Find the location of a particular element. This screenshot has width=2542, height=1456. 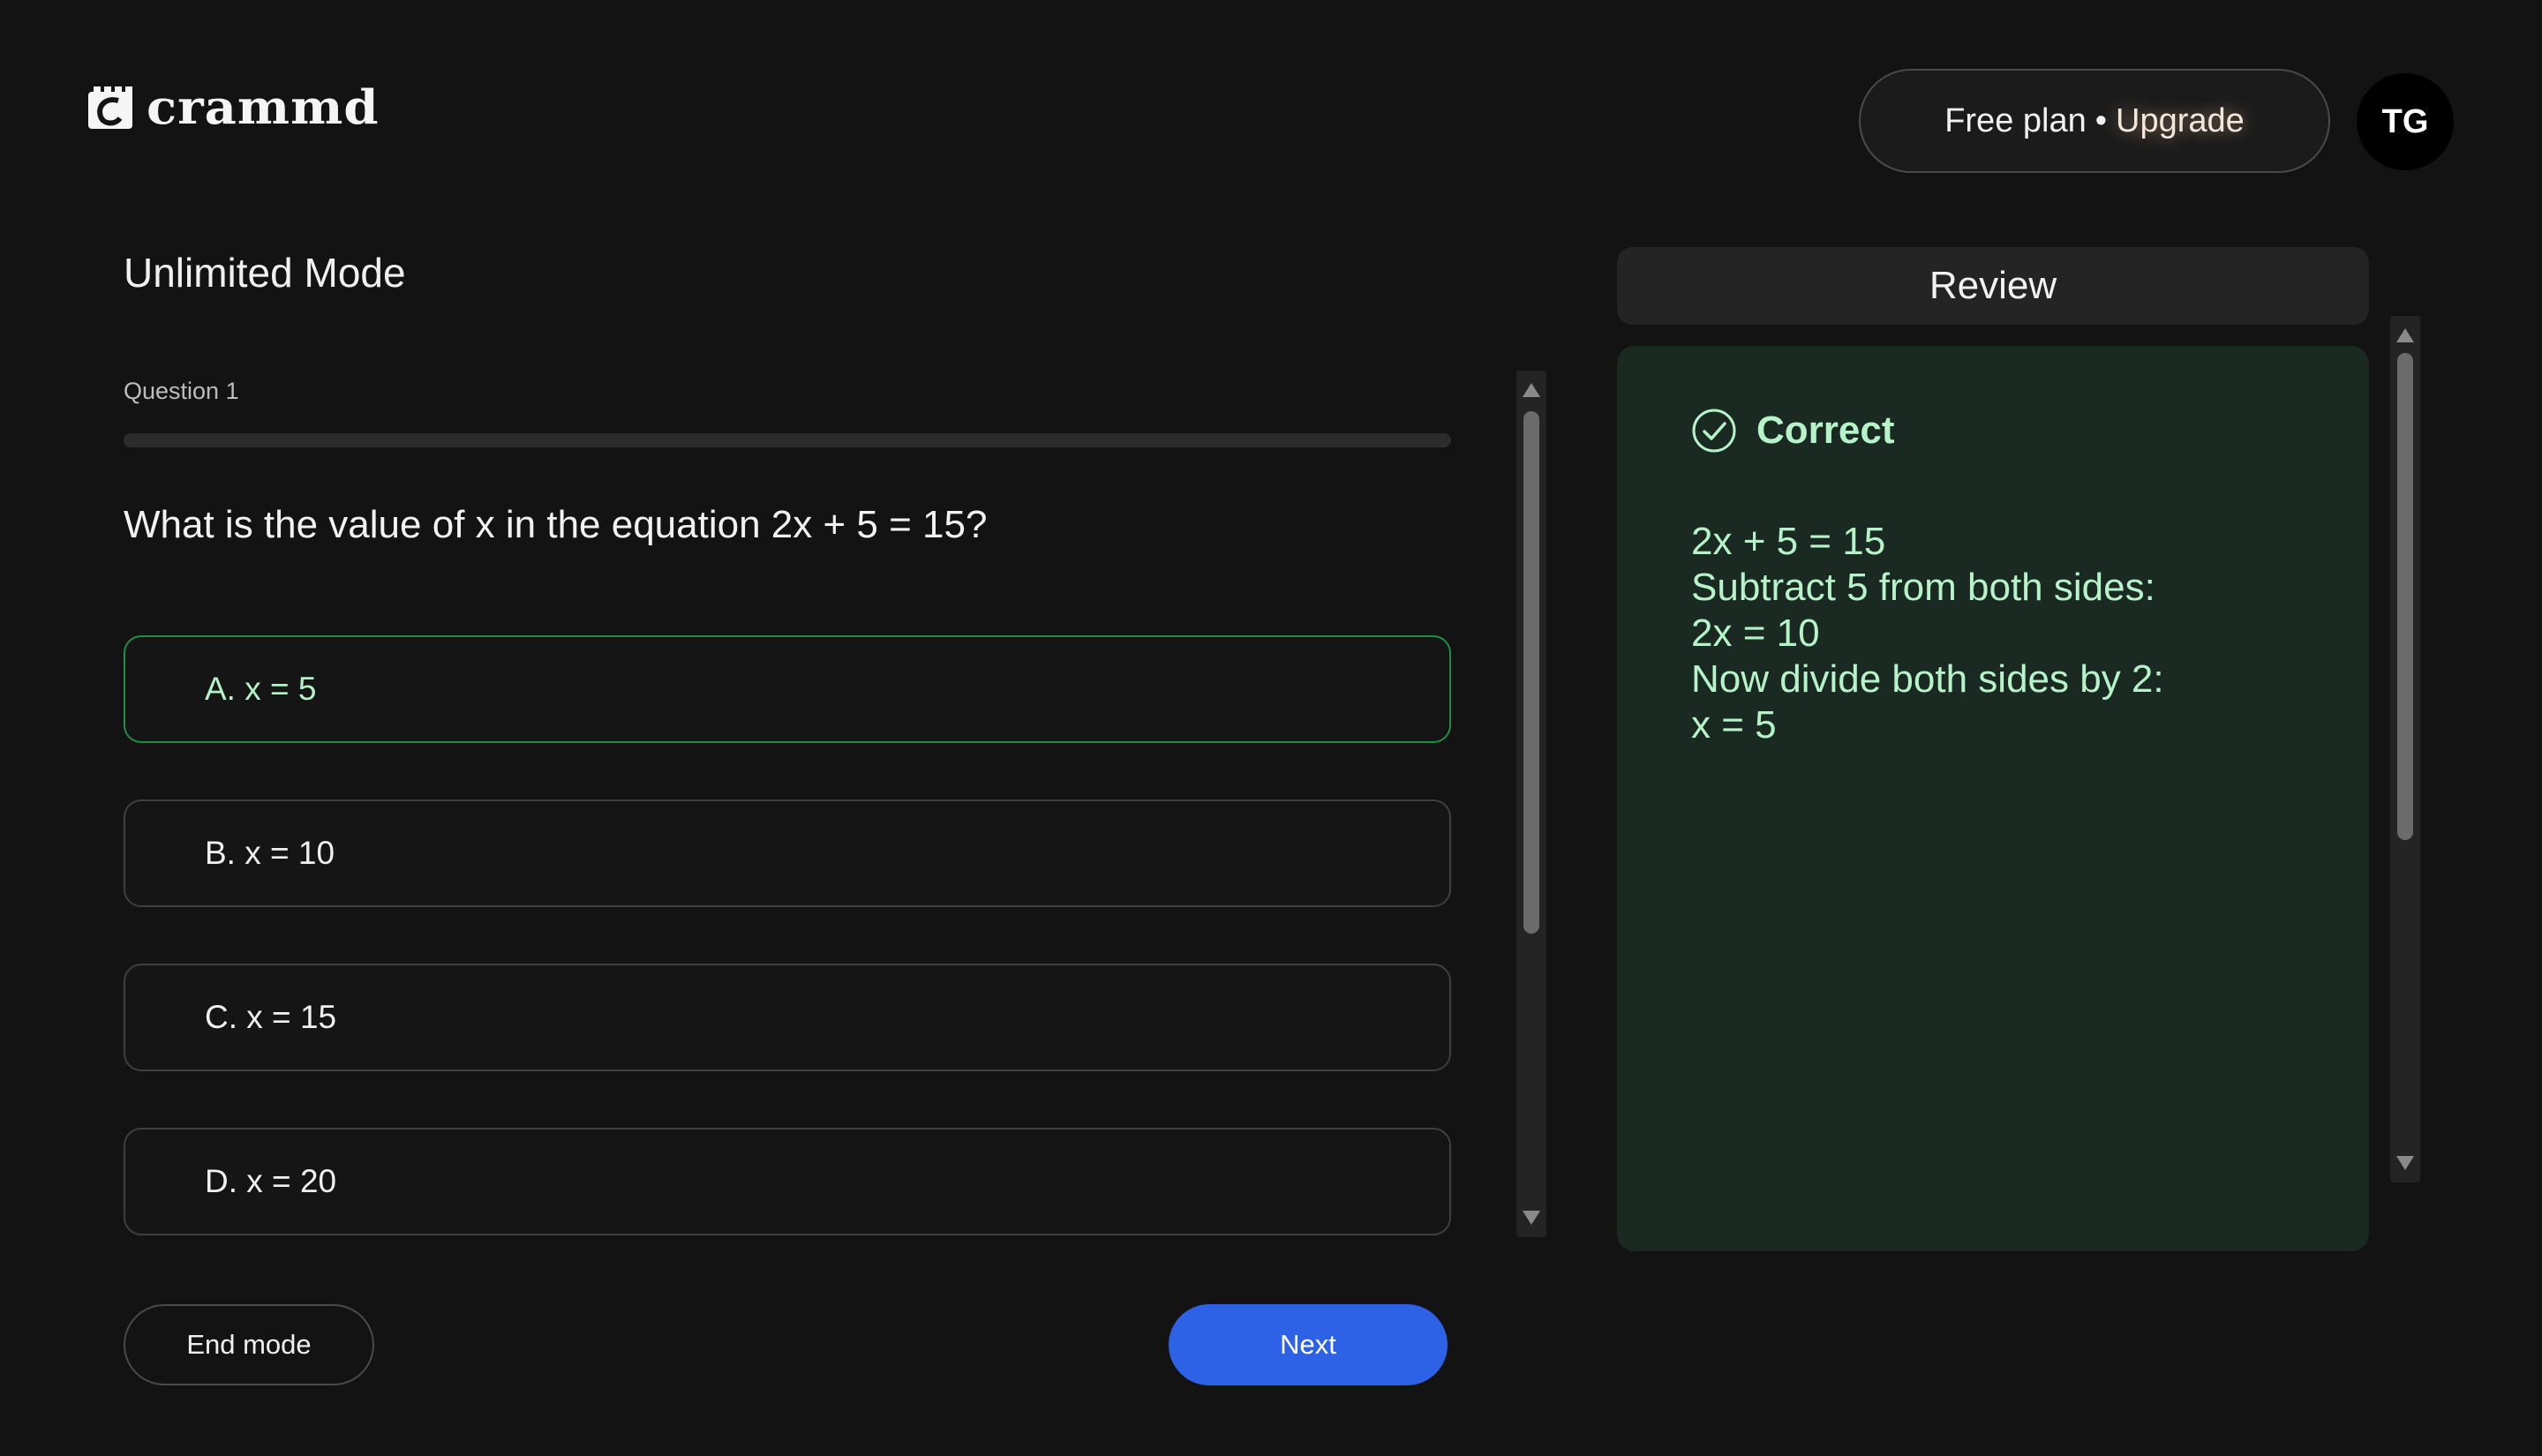

review-header: Review is located at coordinates (1993, 286).